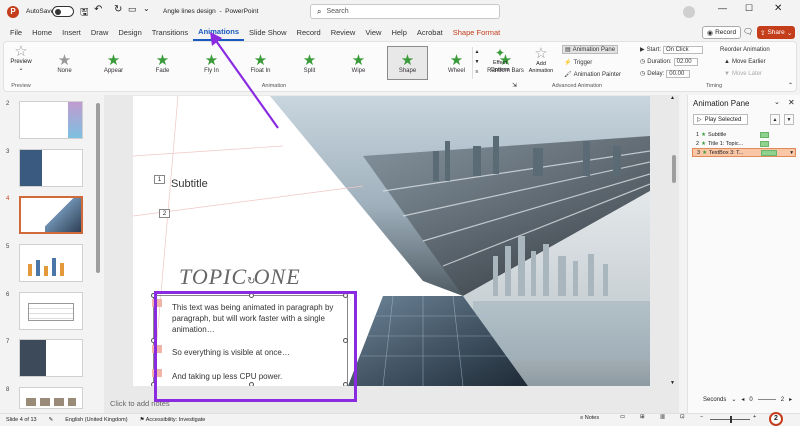 This screenshot has width=800, height=426. What do you see at coordinates (685, 61) in the screenshot?
I see `duration-input: 02.00` at bounding box center [685, 61].